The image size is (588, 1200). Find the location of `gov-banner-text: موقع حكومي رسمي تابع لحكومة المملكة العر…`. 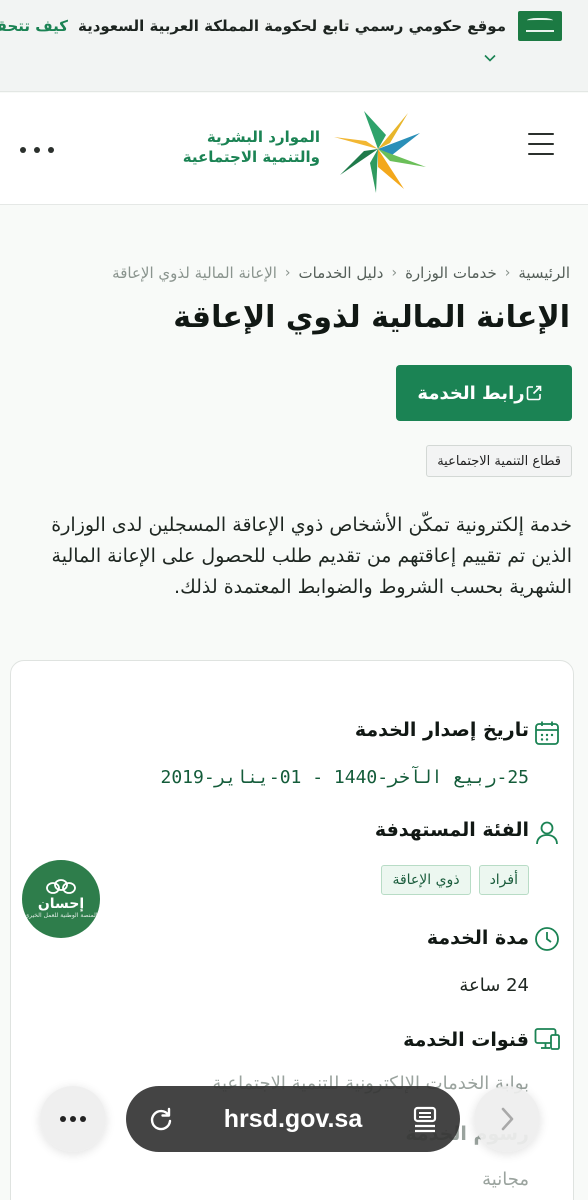

gov-banner-text: موقع حكومي رسمي تابع لحكومة المملكة العر… is located at coordinates (291, 26).